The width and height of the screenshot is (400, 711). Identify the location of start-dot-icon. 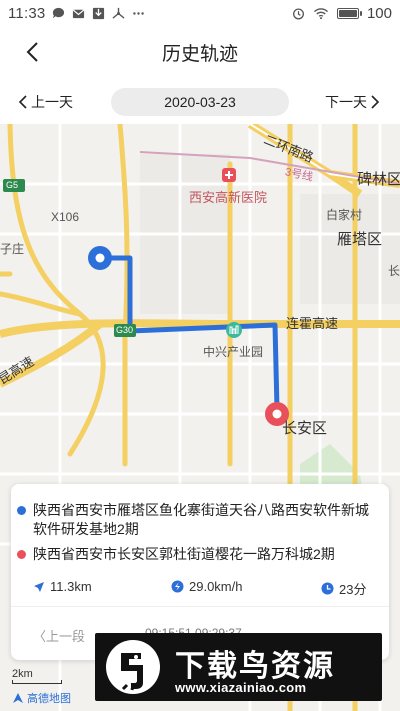
(21, 510).